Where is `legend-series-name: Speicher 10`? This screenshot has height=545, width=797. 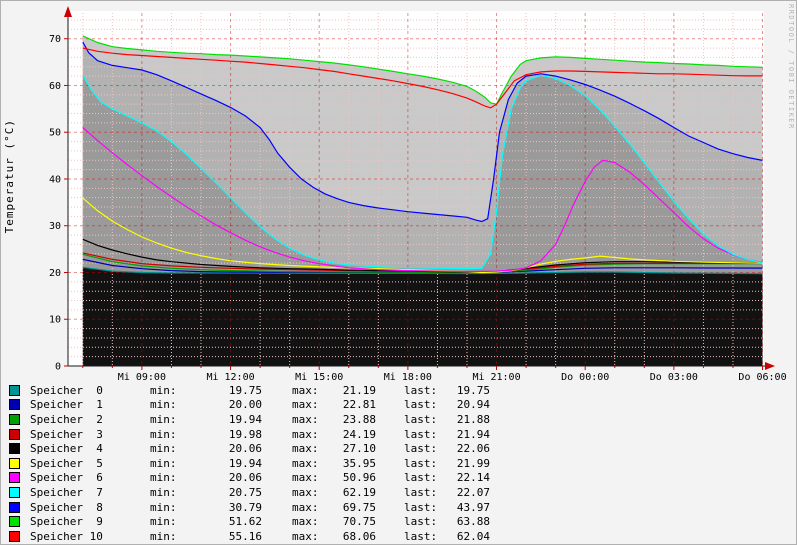 legend-series-name: Speicher 10 is located at coordinates (66, 536).